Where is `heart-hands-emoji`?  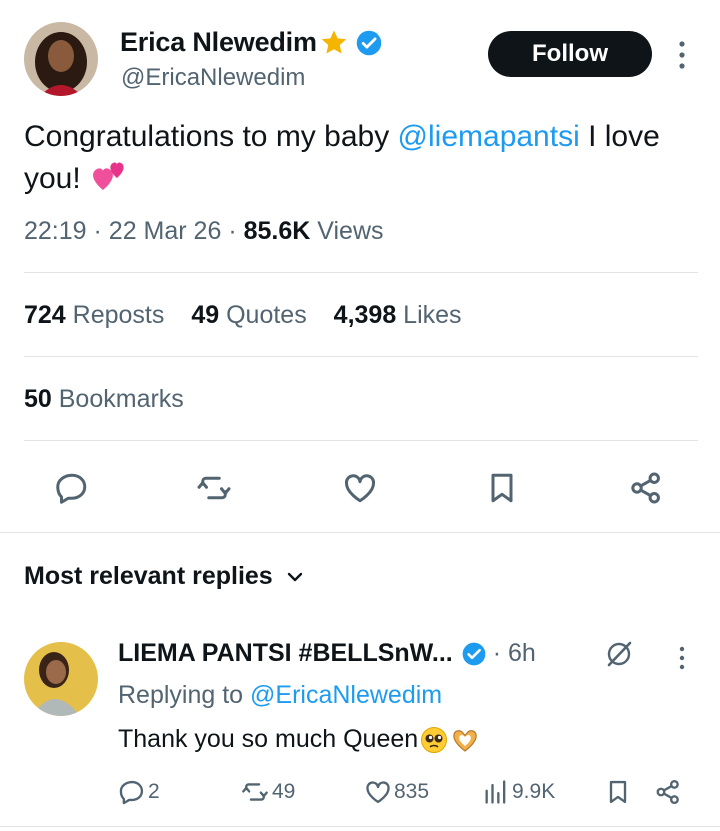
heart-hands-emoji is located at coordinates (465, 740).